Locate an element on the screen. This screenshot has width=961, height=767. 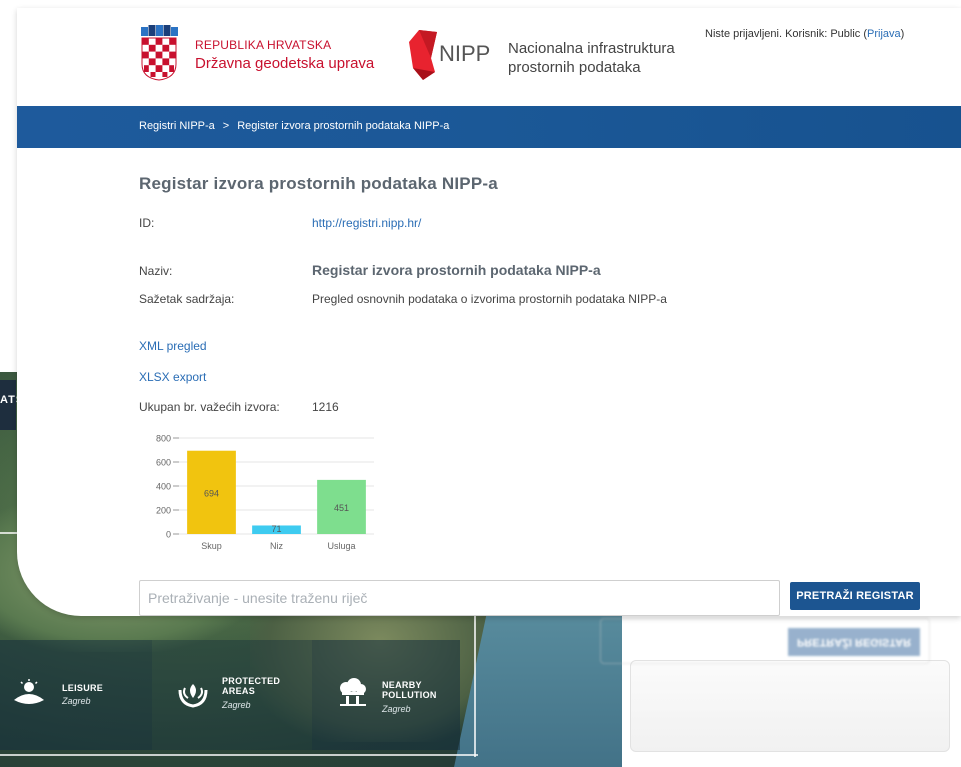
login-text: Niste prijavljeni. Korisnik: Public ( is located at coordinates (786, 34).